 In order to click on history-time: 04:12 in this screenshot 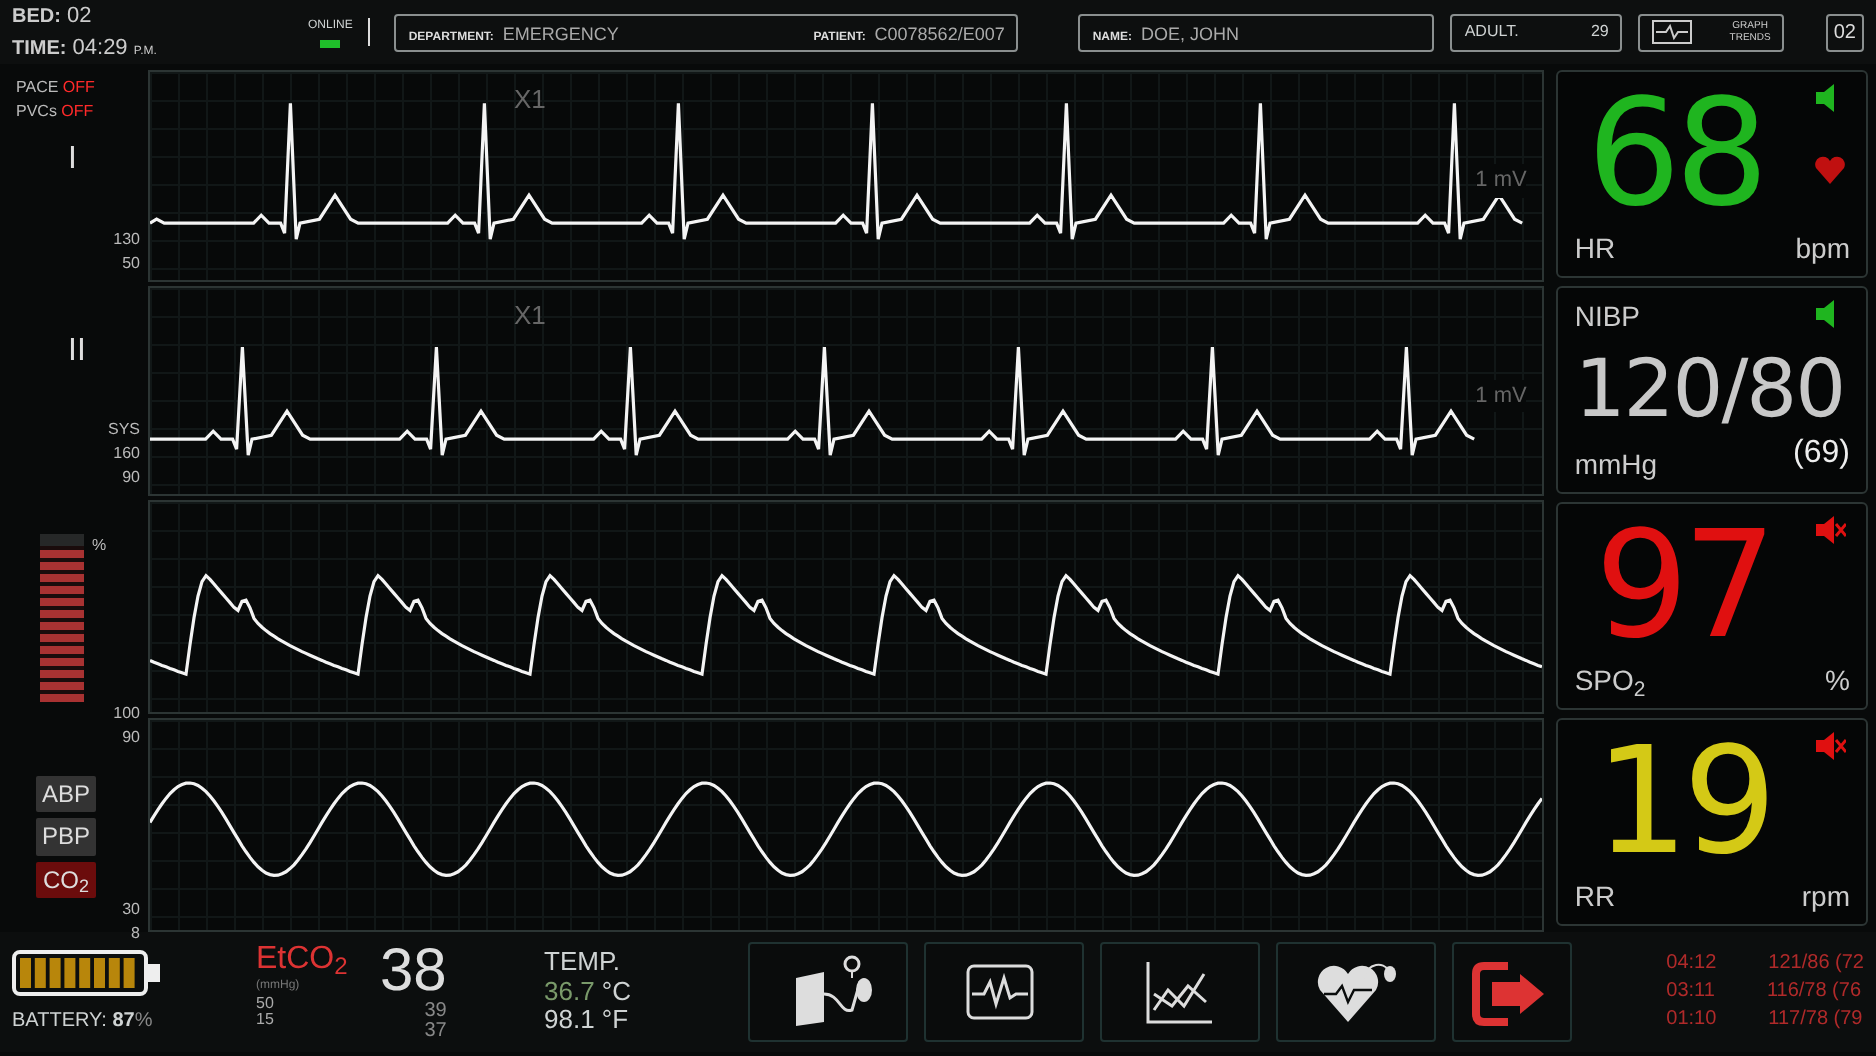, I will do `click(1691, 964)`.